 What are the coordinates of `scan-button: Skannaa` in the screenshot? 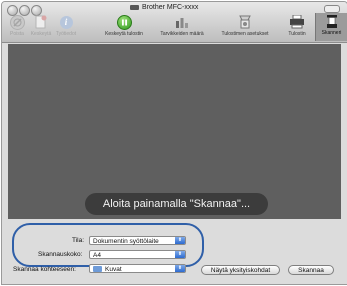 It's located at (311, 270).